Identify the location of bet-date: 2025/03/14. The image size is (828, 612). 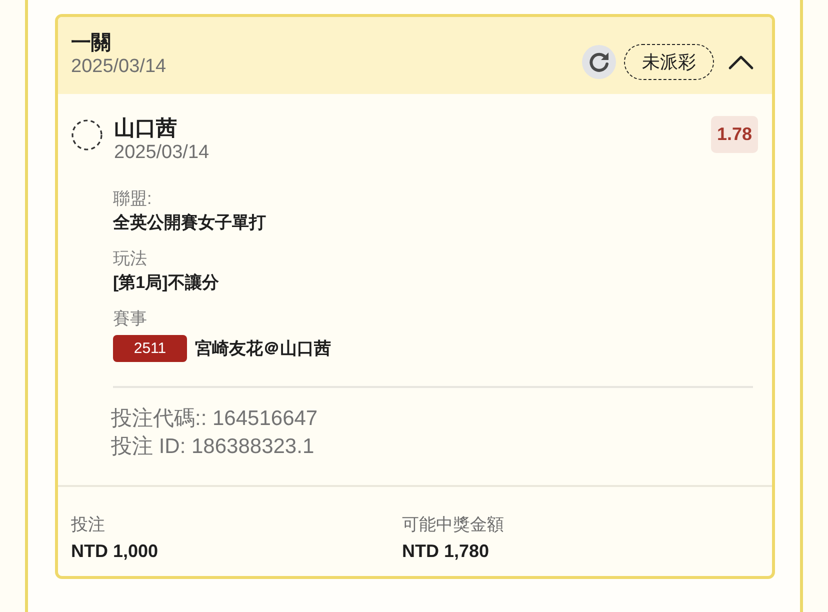
(118, 67).